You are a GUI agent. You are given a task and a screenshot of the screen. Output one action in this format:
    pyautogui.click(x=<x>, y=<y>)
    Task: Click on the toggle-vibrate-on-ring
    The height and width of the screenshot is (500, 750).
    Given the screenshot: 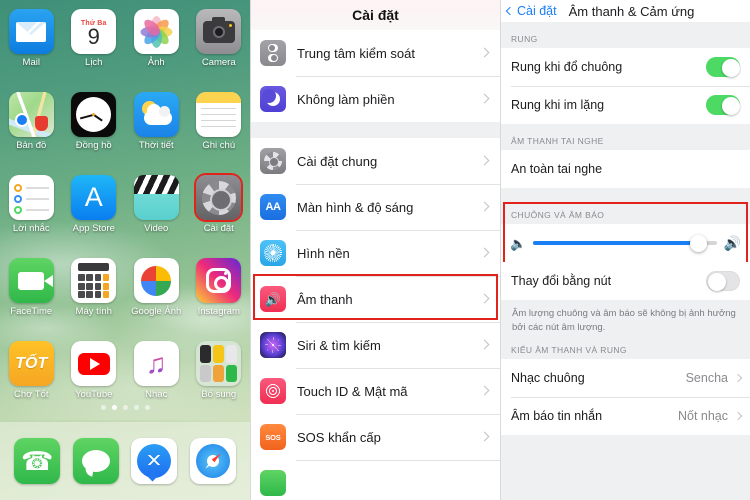 What is the action you would take?
    pyautogui.click(x=723, y=67)
    